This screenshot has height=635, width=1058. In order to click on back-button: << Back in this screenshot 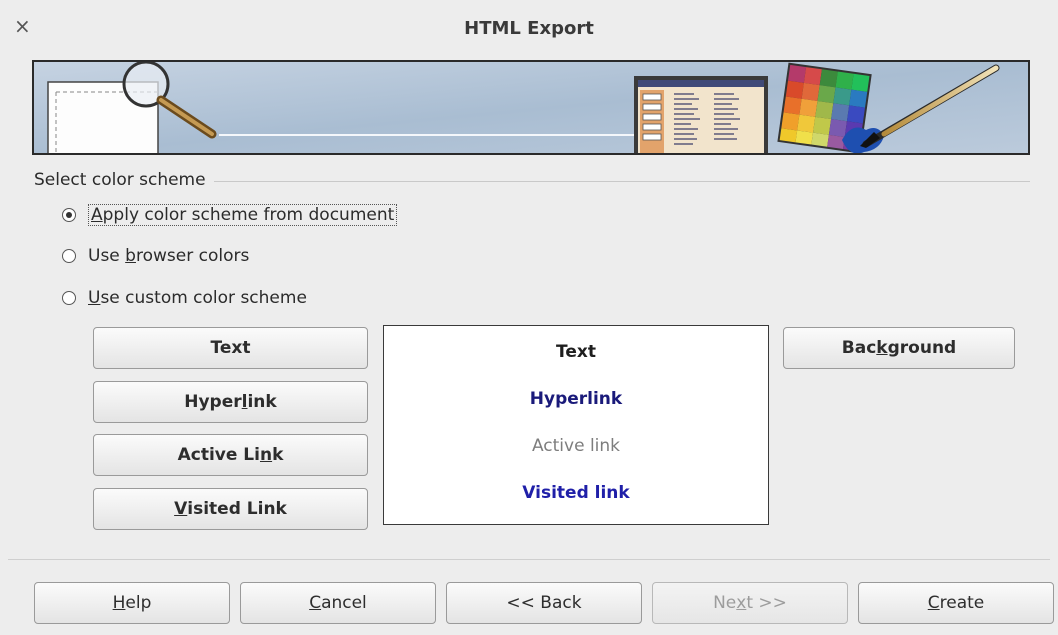, I will do `click(544, 603)`.